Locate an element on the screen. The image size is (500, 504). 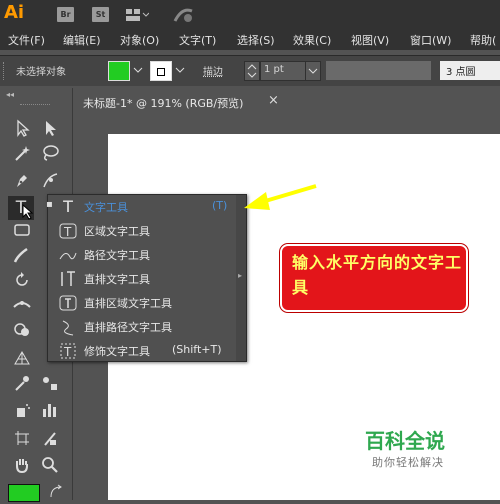
fill-swatch is located at coordinates (24, 493).